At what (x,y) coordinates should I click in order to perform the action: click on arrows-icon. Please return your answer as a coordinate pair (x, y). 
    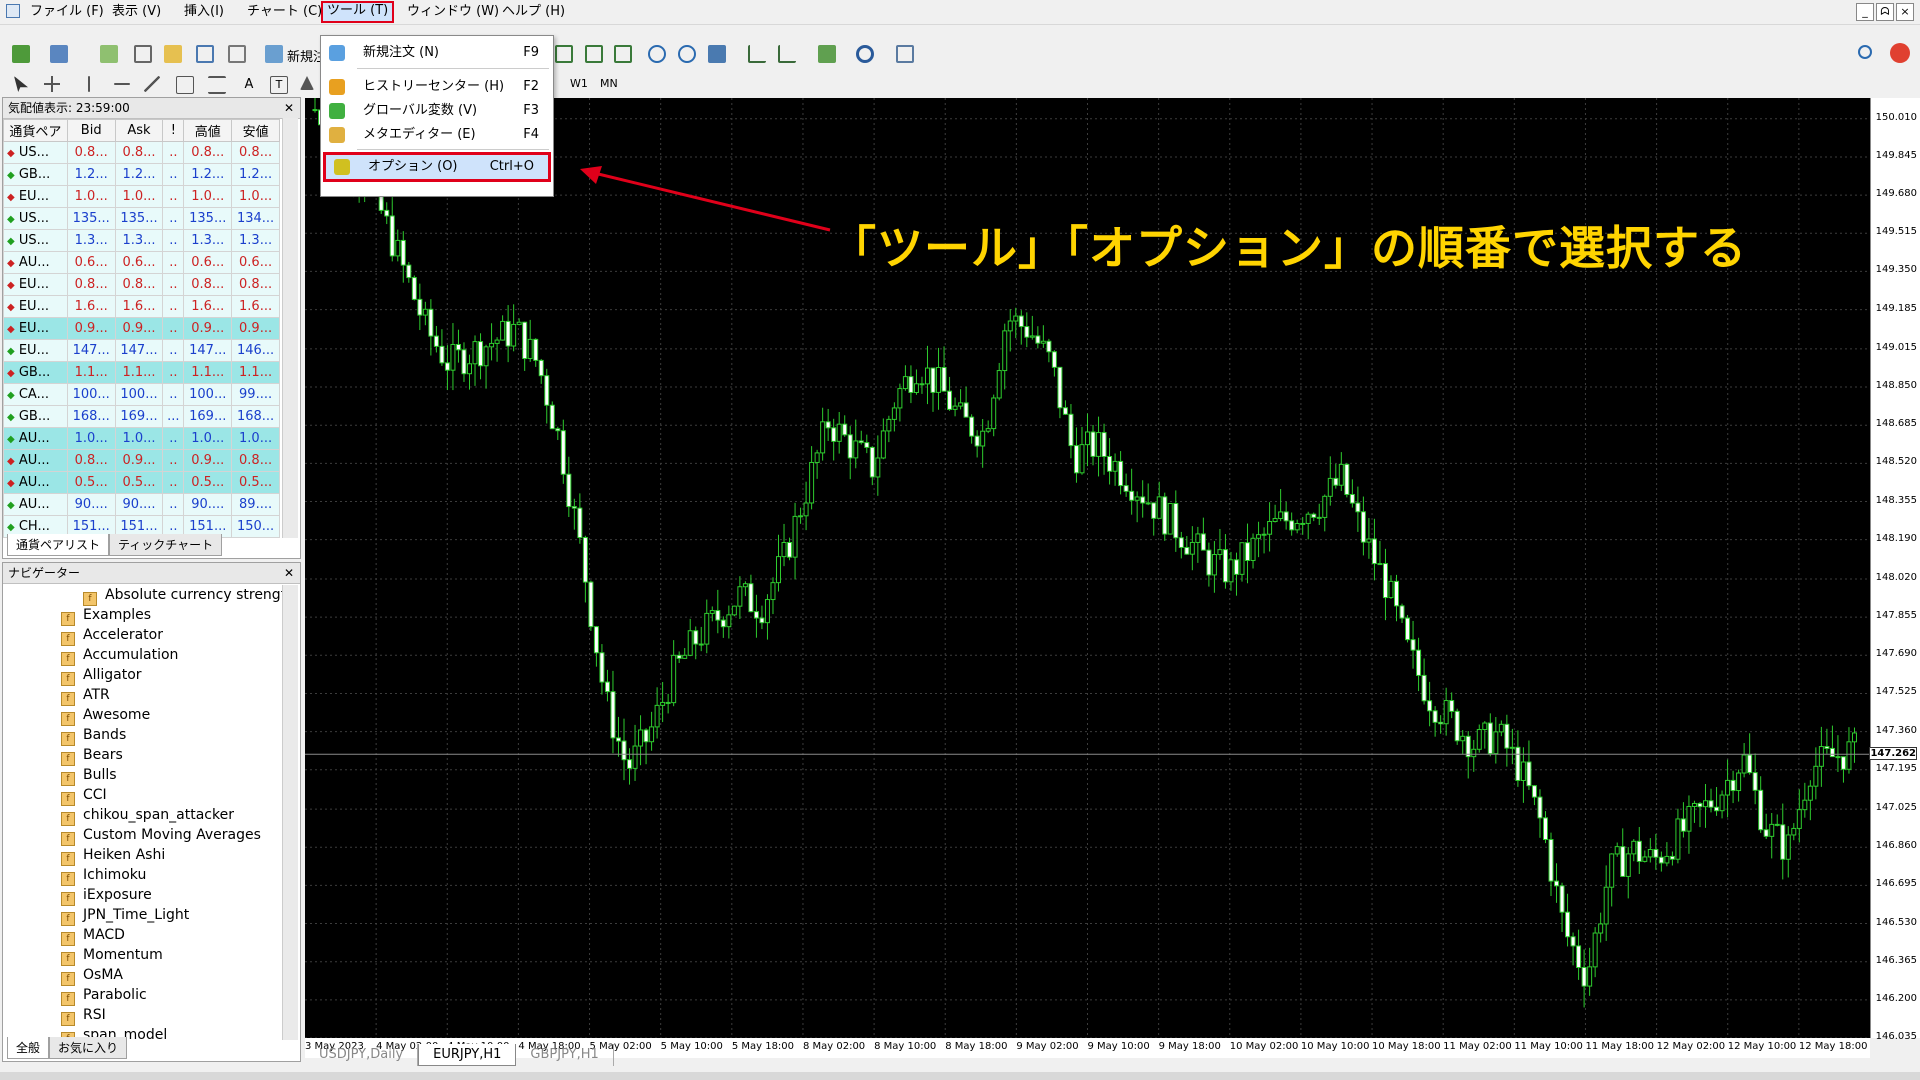
    Looking at the image, I should click on (307, 83).